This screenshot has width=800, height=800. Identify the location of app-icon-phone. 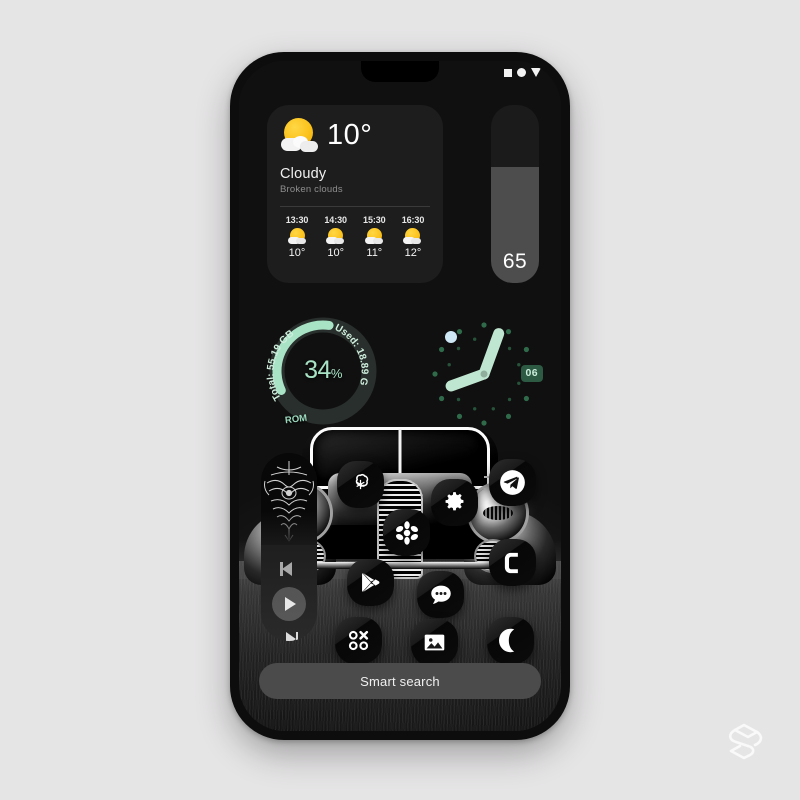
(512, 562).